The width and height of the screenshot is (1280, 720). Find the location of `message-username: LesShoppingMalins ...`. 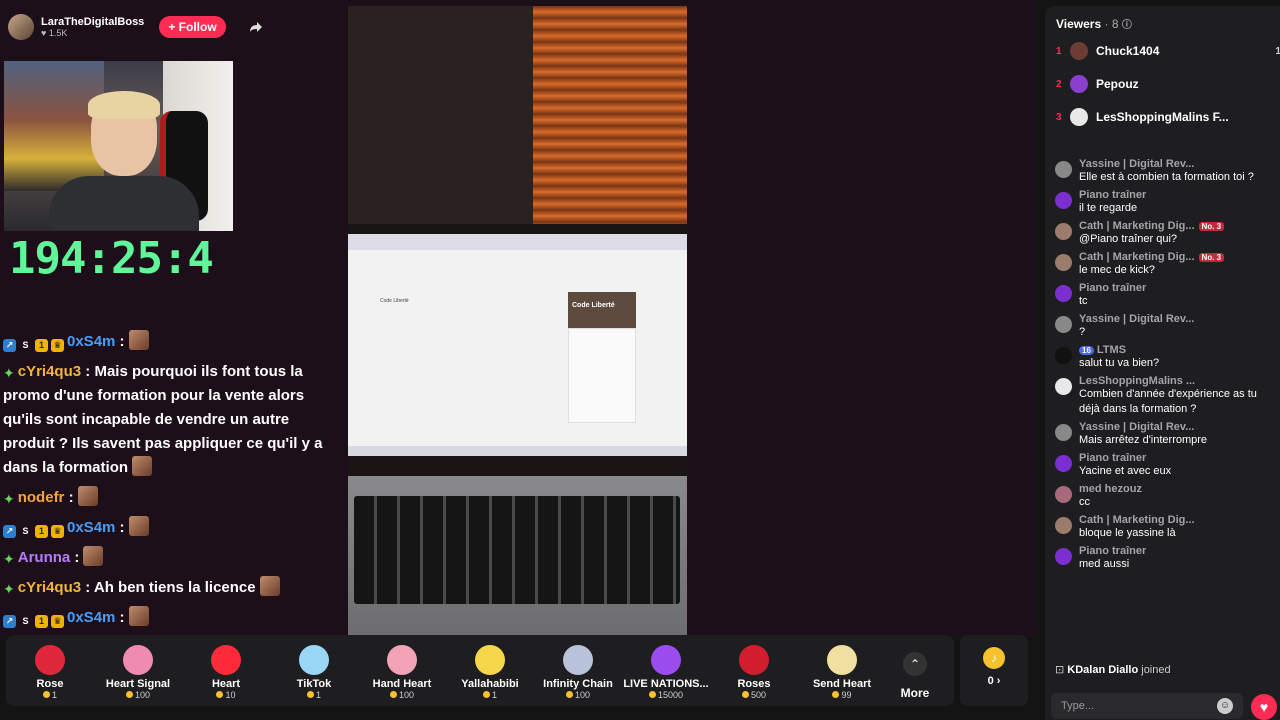

message-username: LesShoppingMalins ... is located at coordinates (1176, 381).